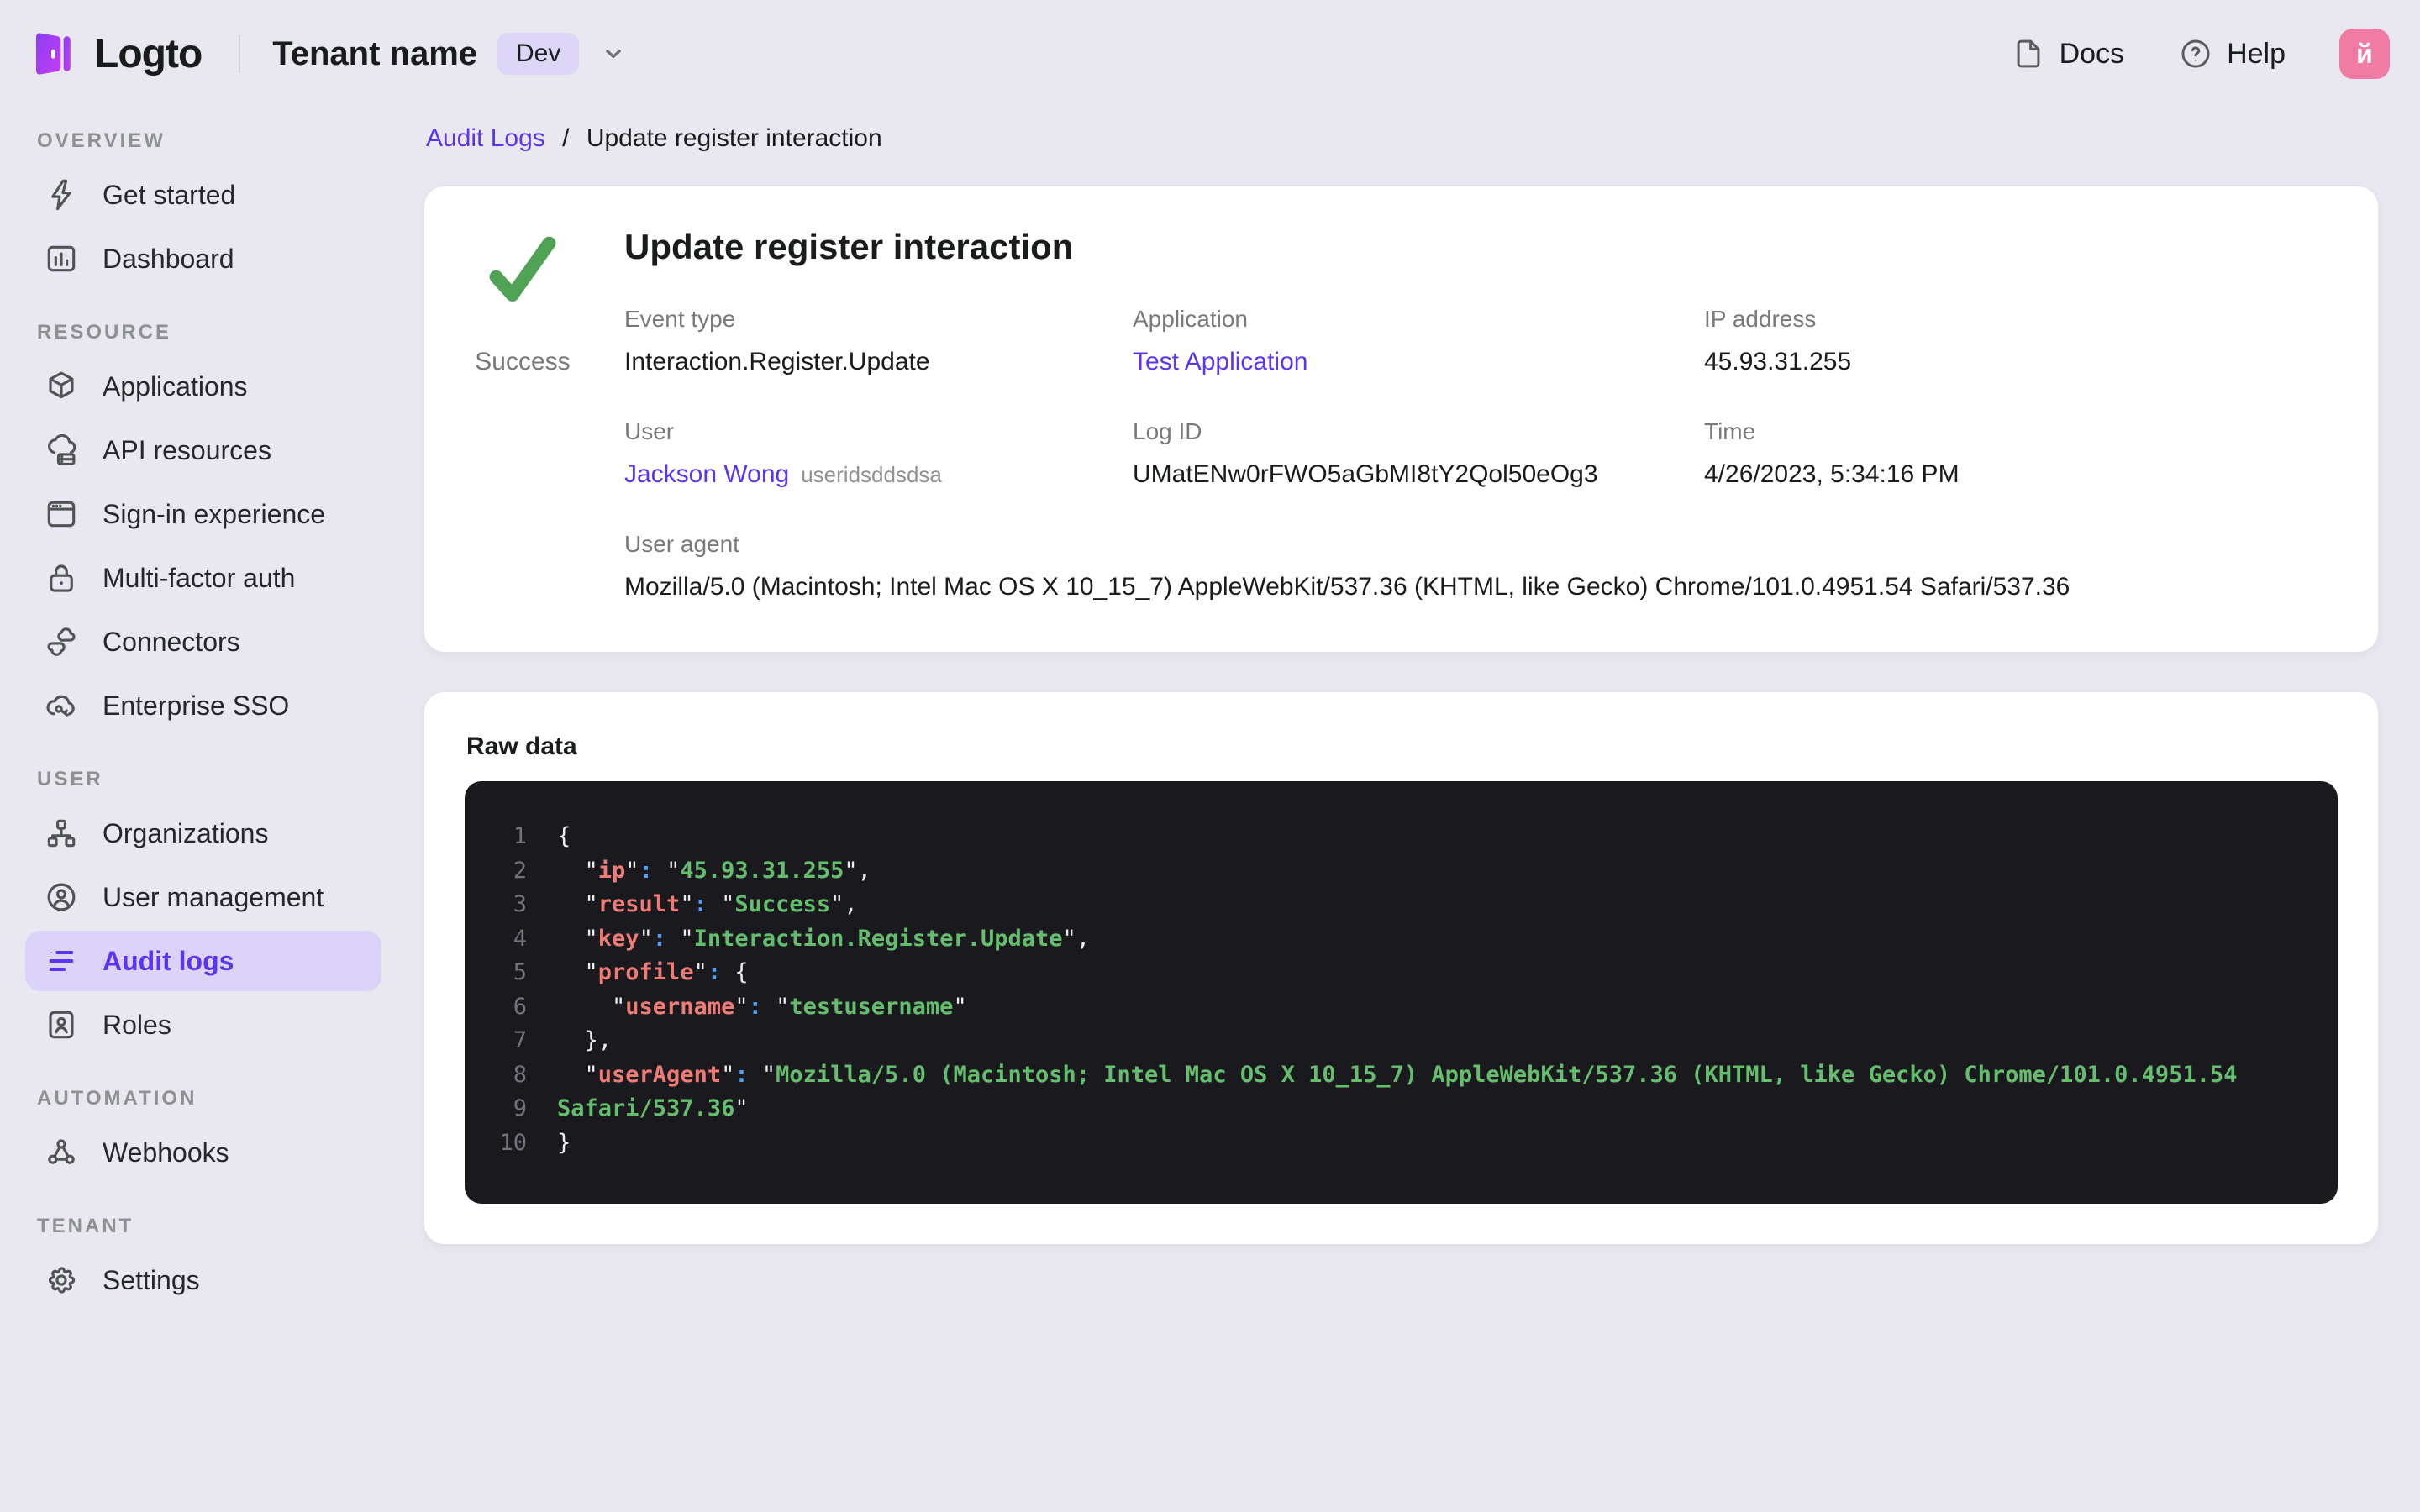  I want to click on docs-button: Docs, so click(2067, 53).